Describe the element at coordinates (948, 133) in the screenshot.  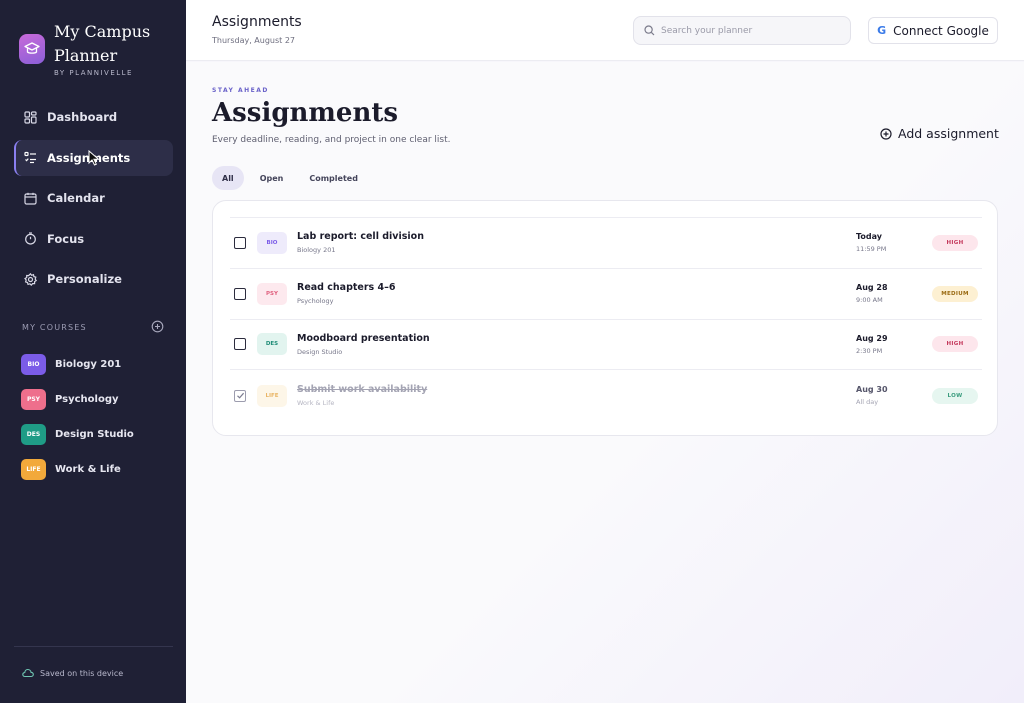
I see `add-assignment-label: Add assignment` at that location.